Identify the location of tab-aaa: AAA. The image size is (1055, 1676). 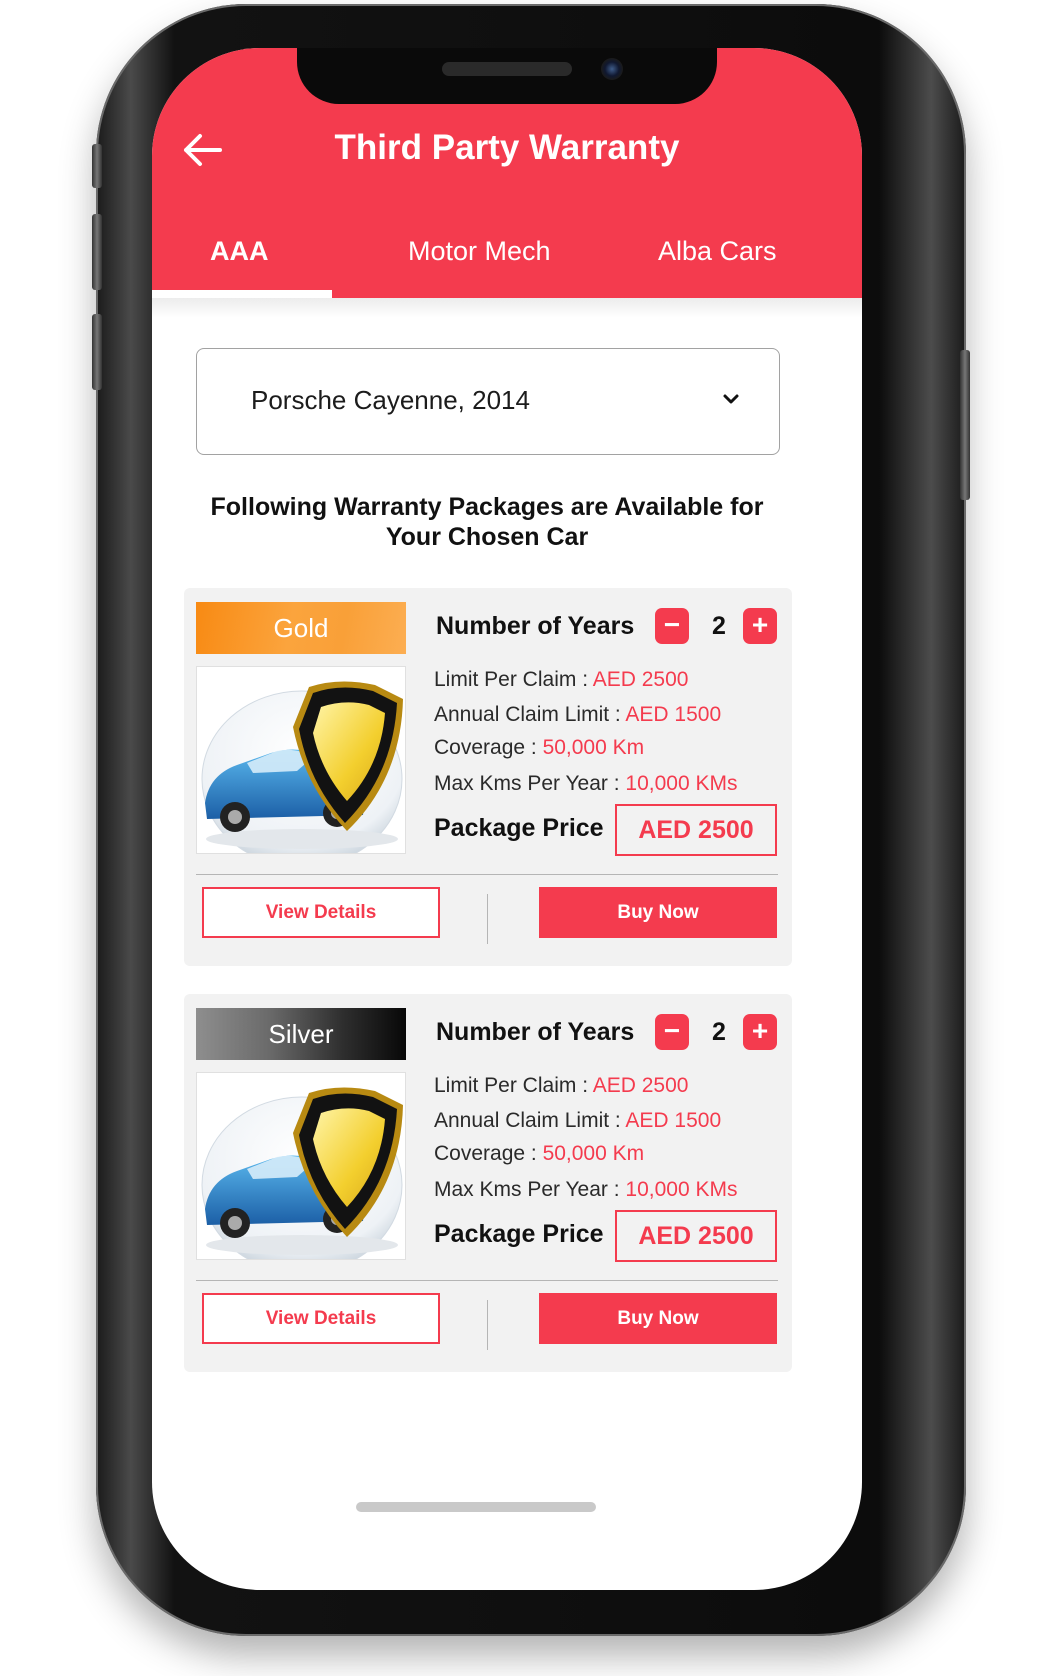
(239, 251).